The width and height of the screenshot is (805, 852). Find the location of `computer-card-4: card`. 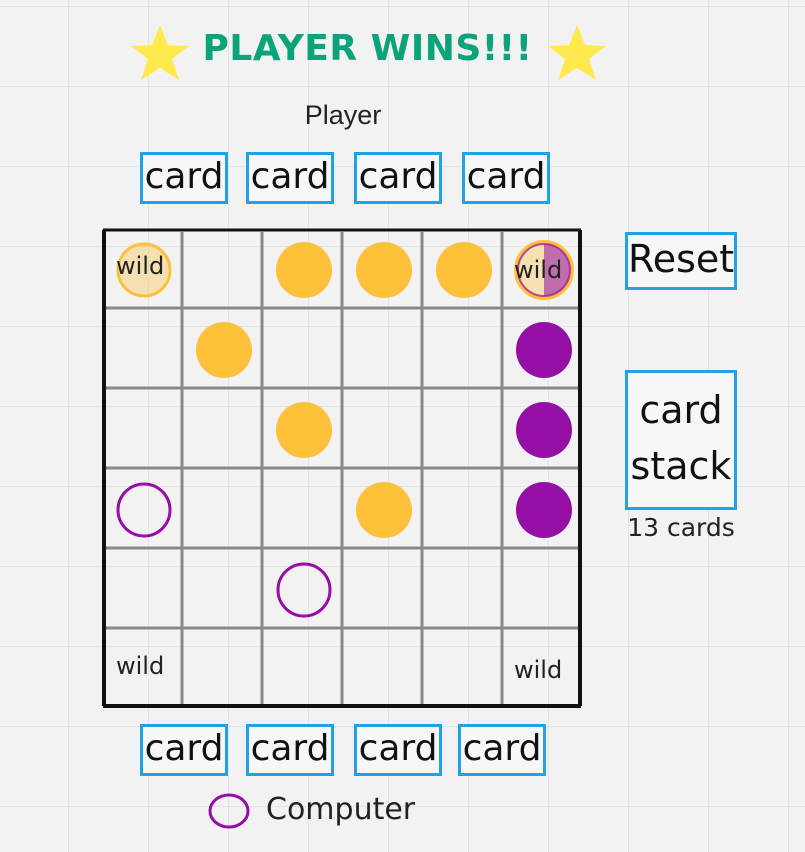

computer-card-4: card is located at coordinates (502, 750).